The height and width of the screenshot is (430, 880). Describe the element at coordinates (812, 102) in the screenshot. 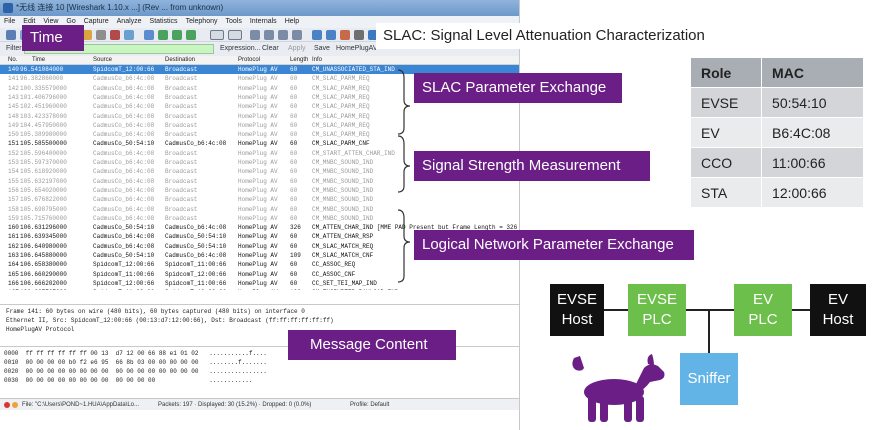

I see `mac-cell: 50:54:10` at that location.